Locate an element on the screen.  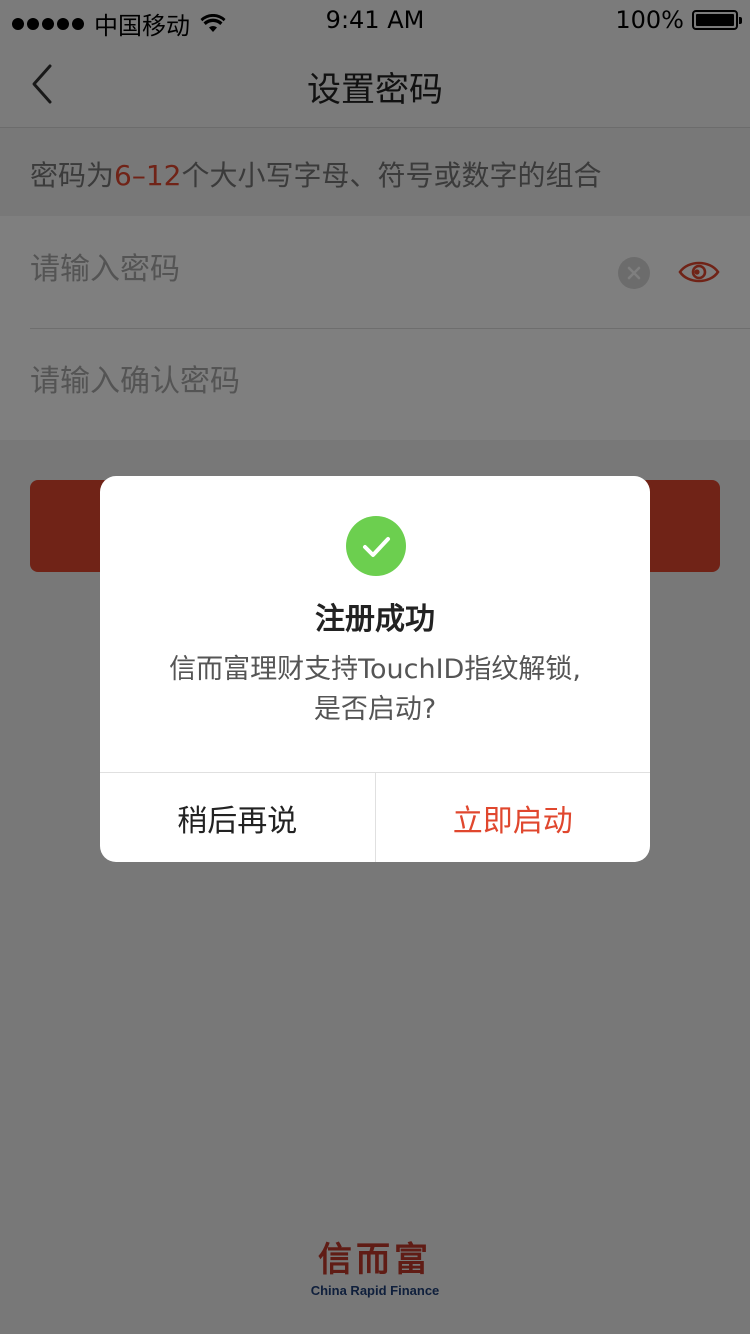
dialog-message: 信而富理财支持TouchID指纹解锁, 是否启动? is located at coordinates (375, 690).